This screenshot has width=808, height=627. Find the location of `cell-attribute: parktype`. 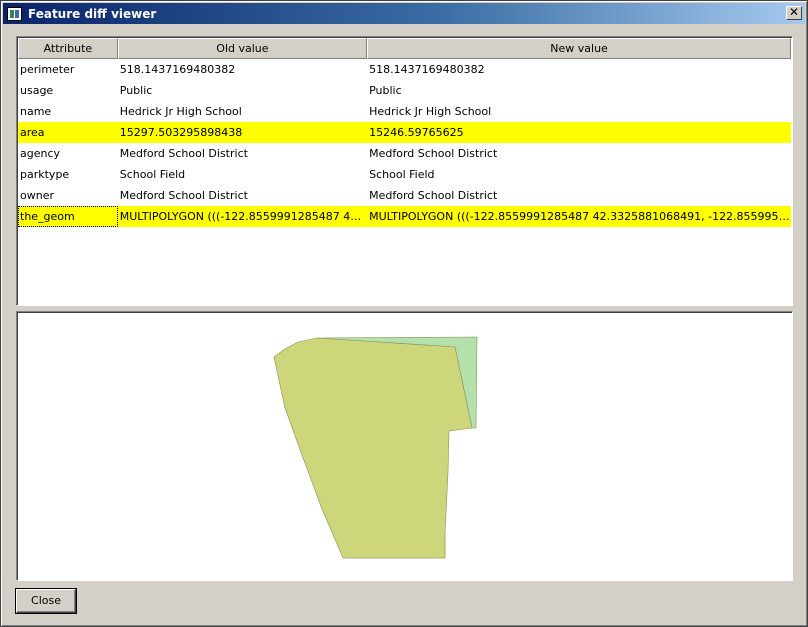

cell-attribute: parktype is located at coordinates (45, 174).